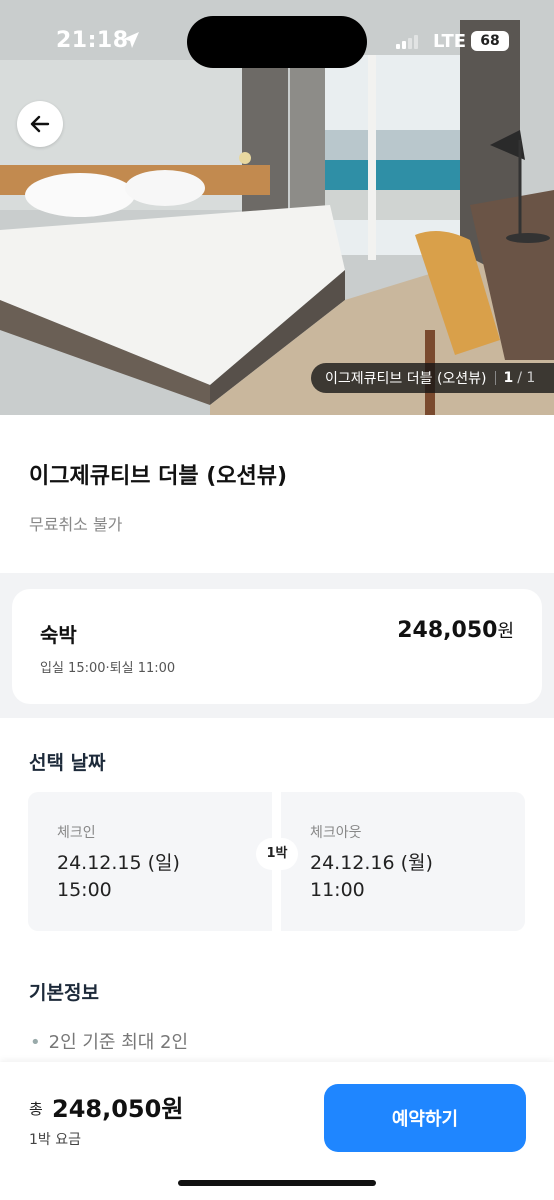 This screenshot has height=1200, width=554. I want to click on checkin-label: 체크인, so click(76, 833).